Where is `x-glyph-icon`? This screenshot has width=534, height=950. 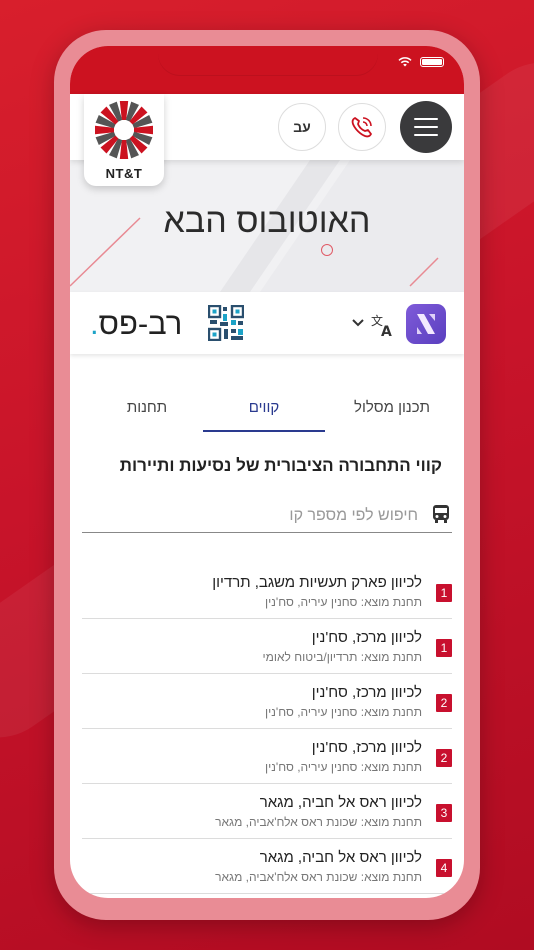 x-glyph-icon is located at coordinates (426, 324).